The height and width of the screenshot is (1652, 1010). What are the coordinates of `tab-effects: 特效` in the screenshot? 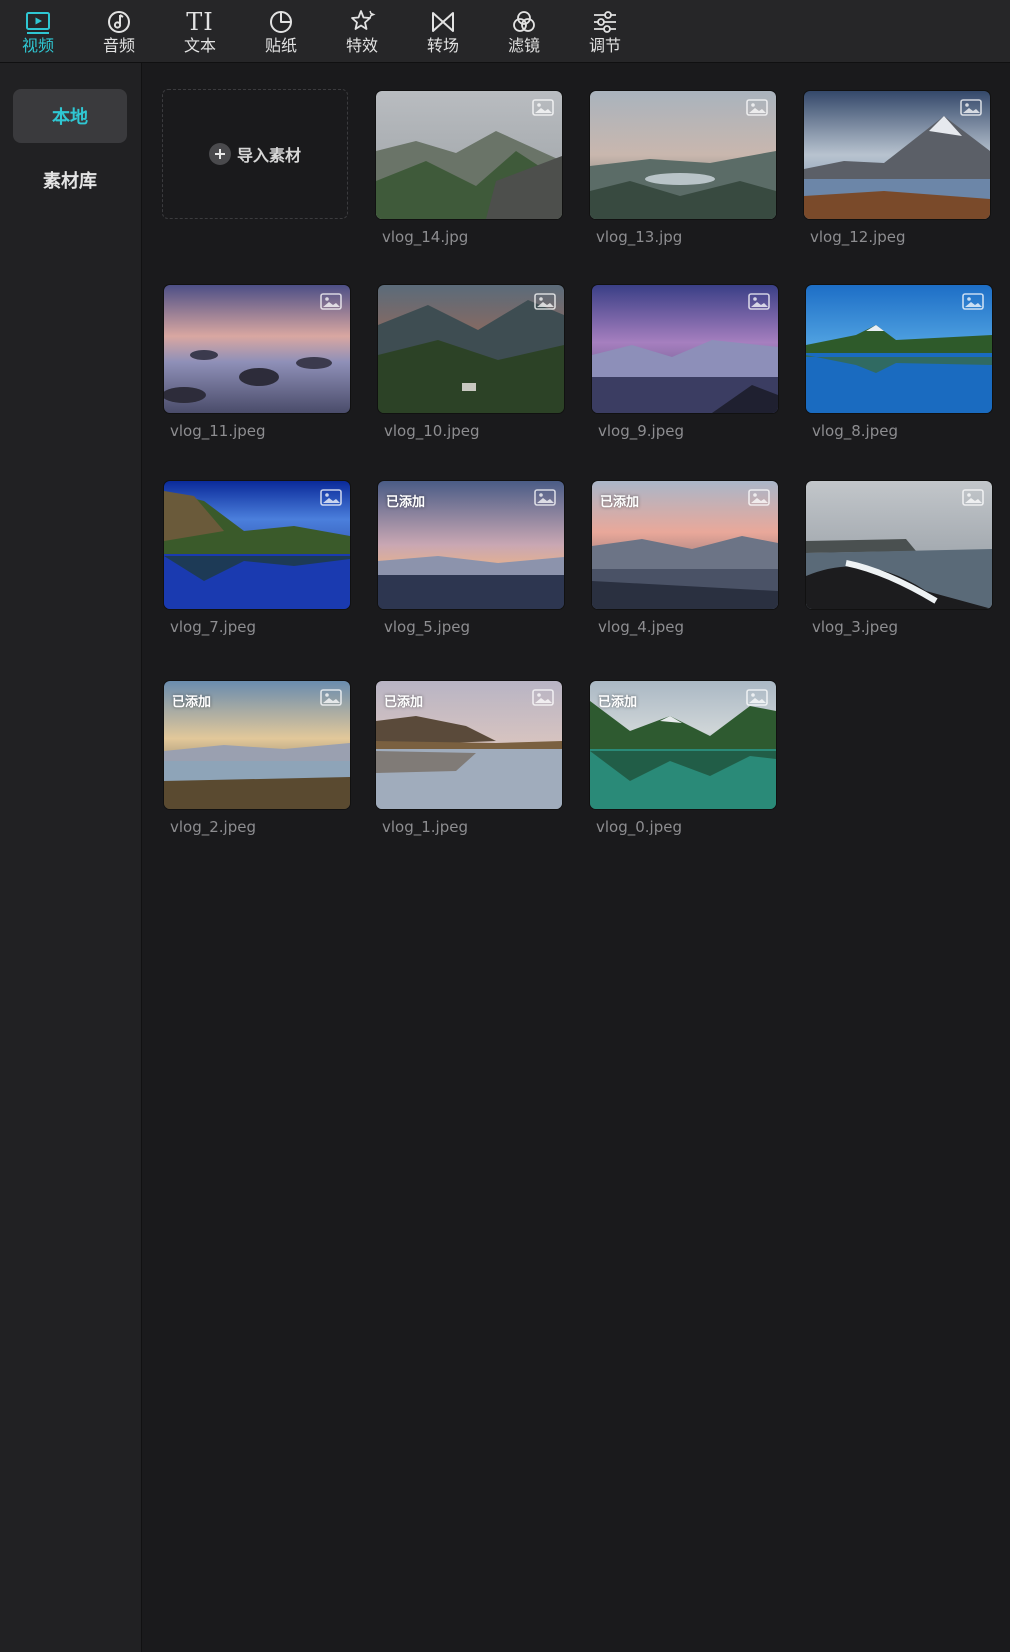 It's located at (362, 31).